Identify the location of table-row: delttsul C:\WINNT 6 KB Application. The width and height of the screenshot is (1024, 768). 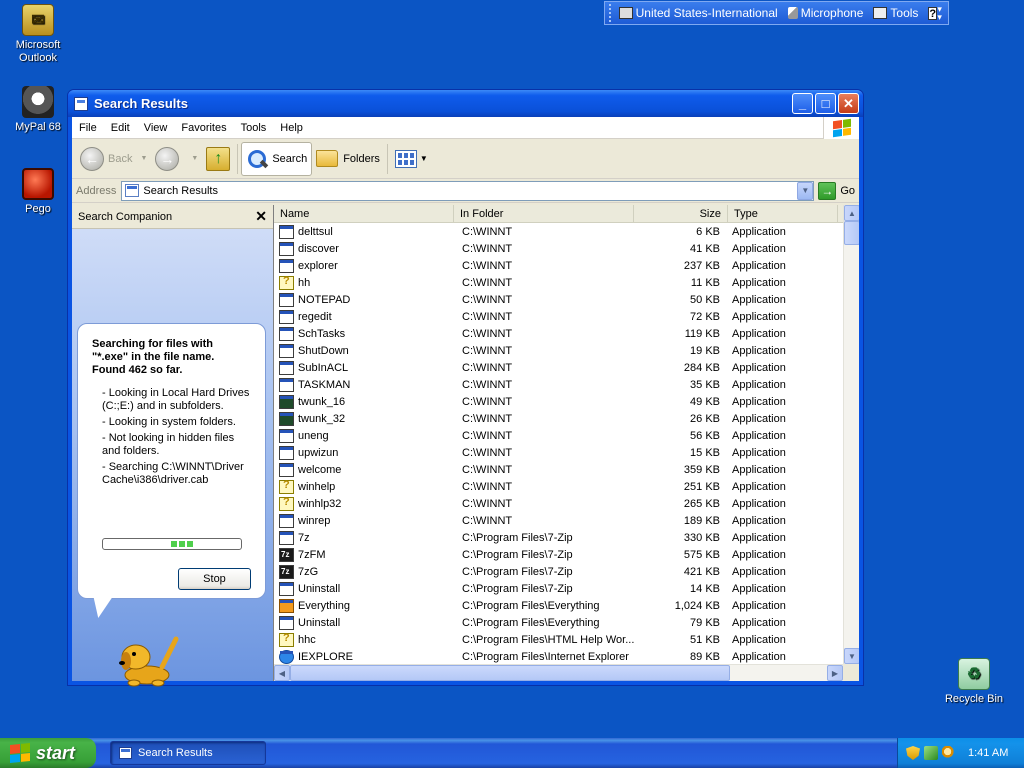
(558, 231).